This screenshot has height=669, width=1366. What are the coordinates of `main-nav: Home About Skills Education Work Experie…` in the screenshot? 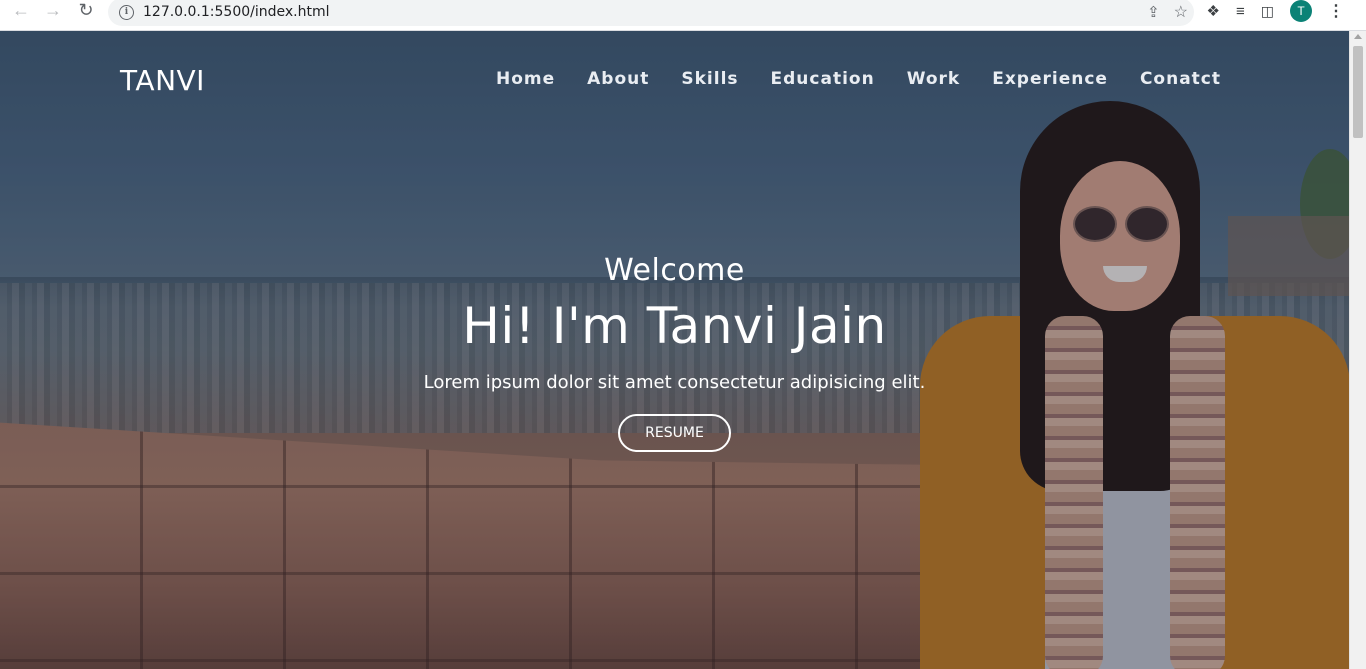 It's located at (858, 79).